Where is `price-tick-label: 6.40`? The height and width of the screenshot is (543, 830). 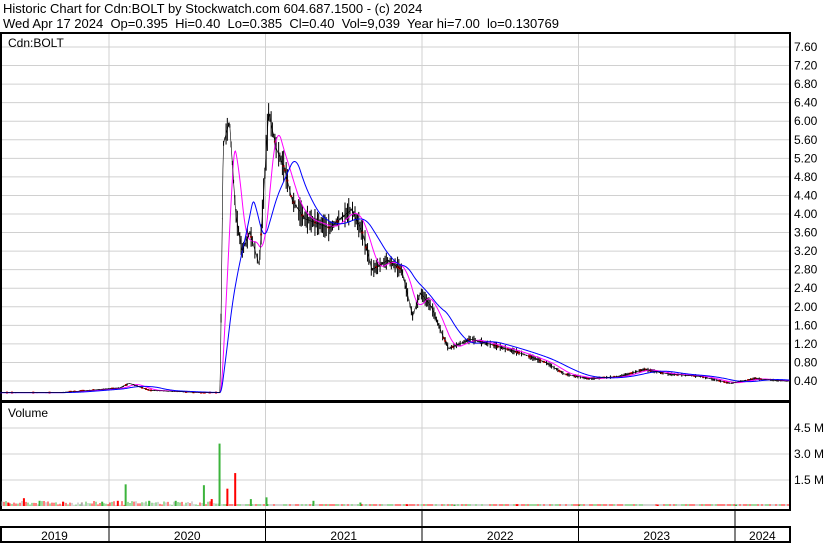
price-tick-label: 6.40 is located at coordinates (806, 103).